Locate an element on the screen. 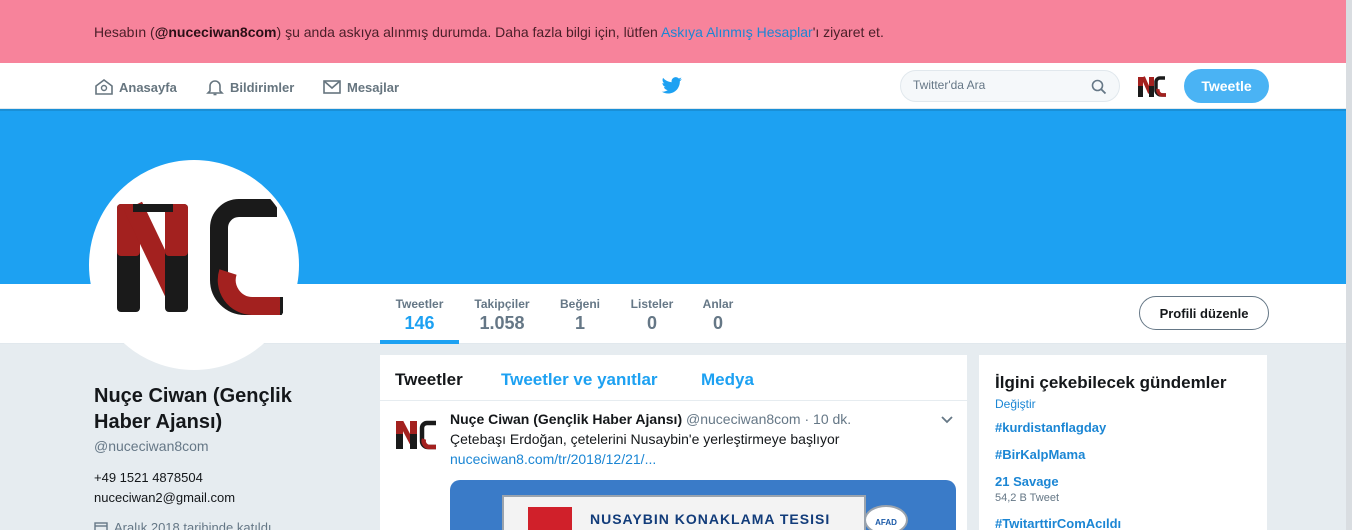 This screenshot has width=1352, height=530. stat-lists-value: 0 is located at coordinates (651, 323).